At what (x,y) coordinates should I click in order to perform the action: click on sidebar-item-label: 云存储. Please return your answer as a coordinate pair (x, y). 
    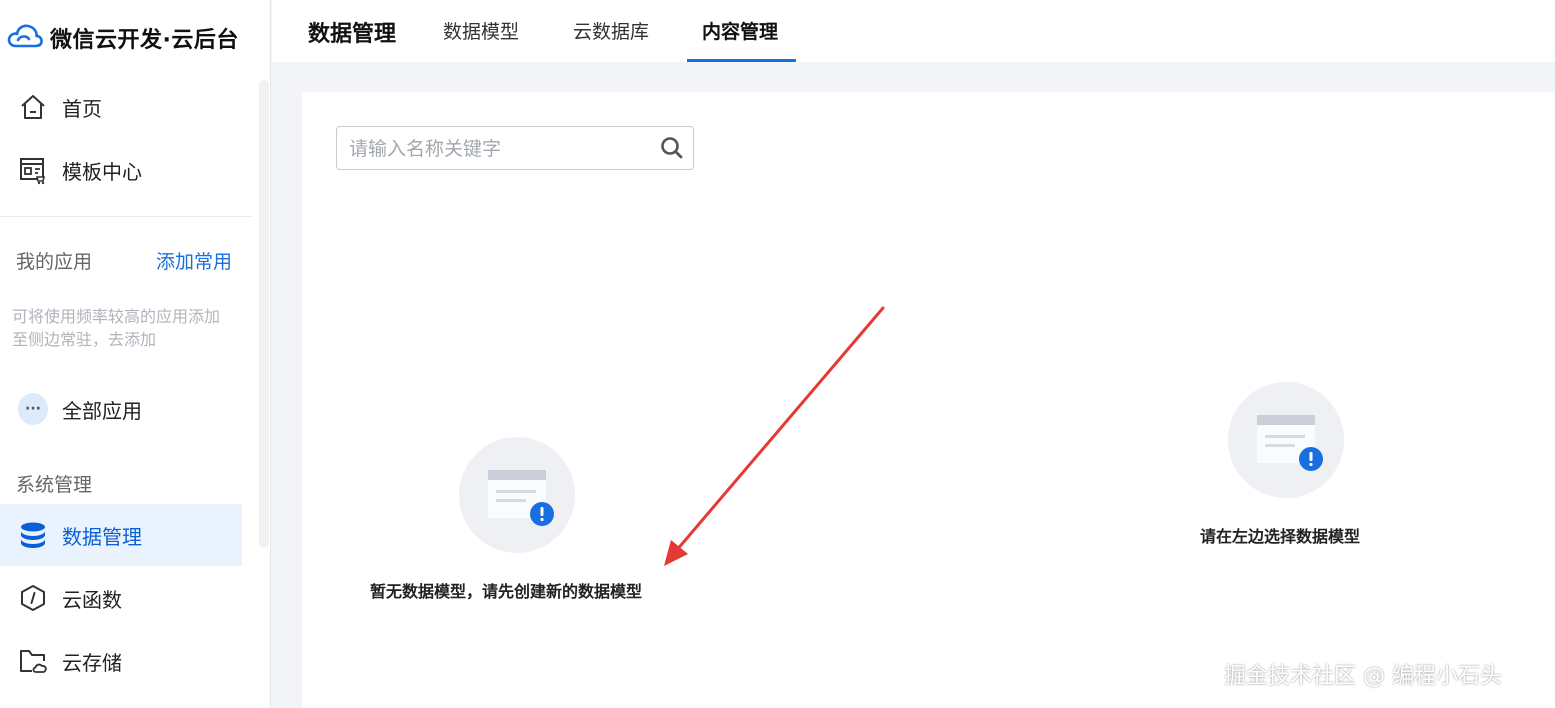
    Looking at the image, I should click on (92, 662).